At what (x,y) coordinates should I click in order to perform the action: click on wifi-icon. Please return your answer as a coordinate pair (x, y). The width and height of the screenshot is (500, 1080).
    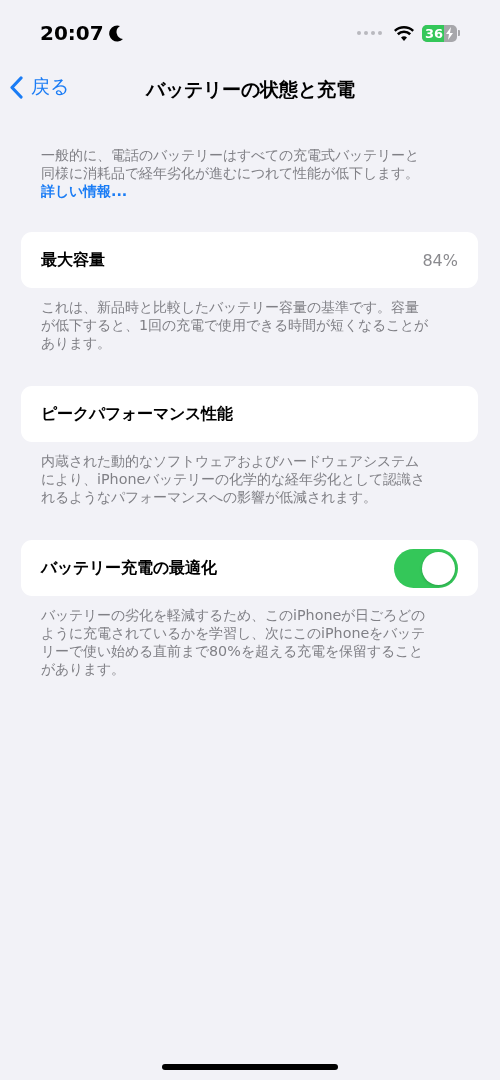
    Looking at the image, I should click on (403, 33).